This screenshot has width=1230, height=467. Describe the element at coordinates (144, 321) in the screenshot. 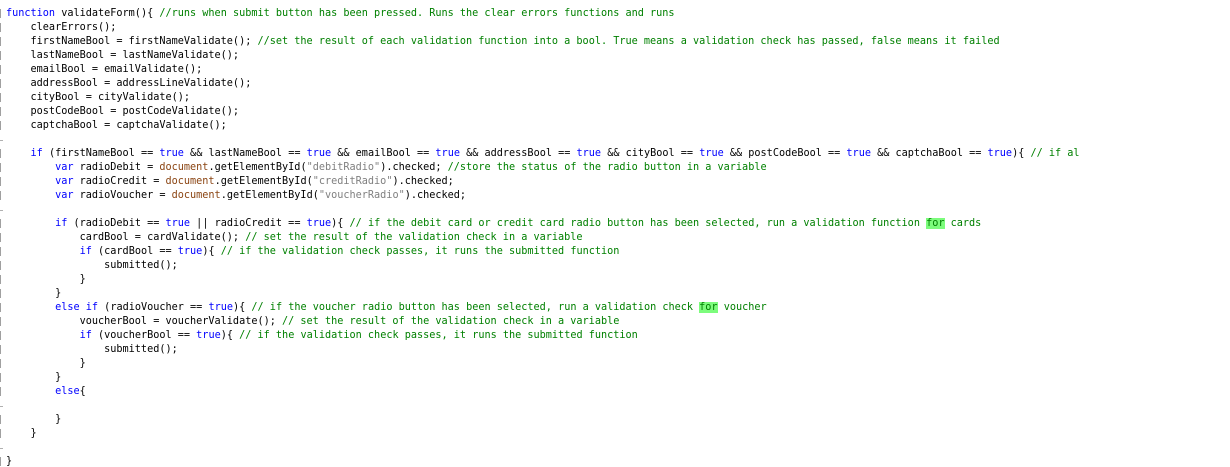

I see `code-token: voucherBool = voucherValidate();` at that location.